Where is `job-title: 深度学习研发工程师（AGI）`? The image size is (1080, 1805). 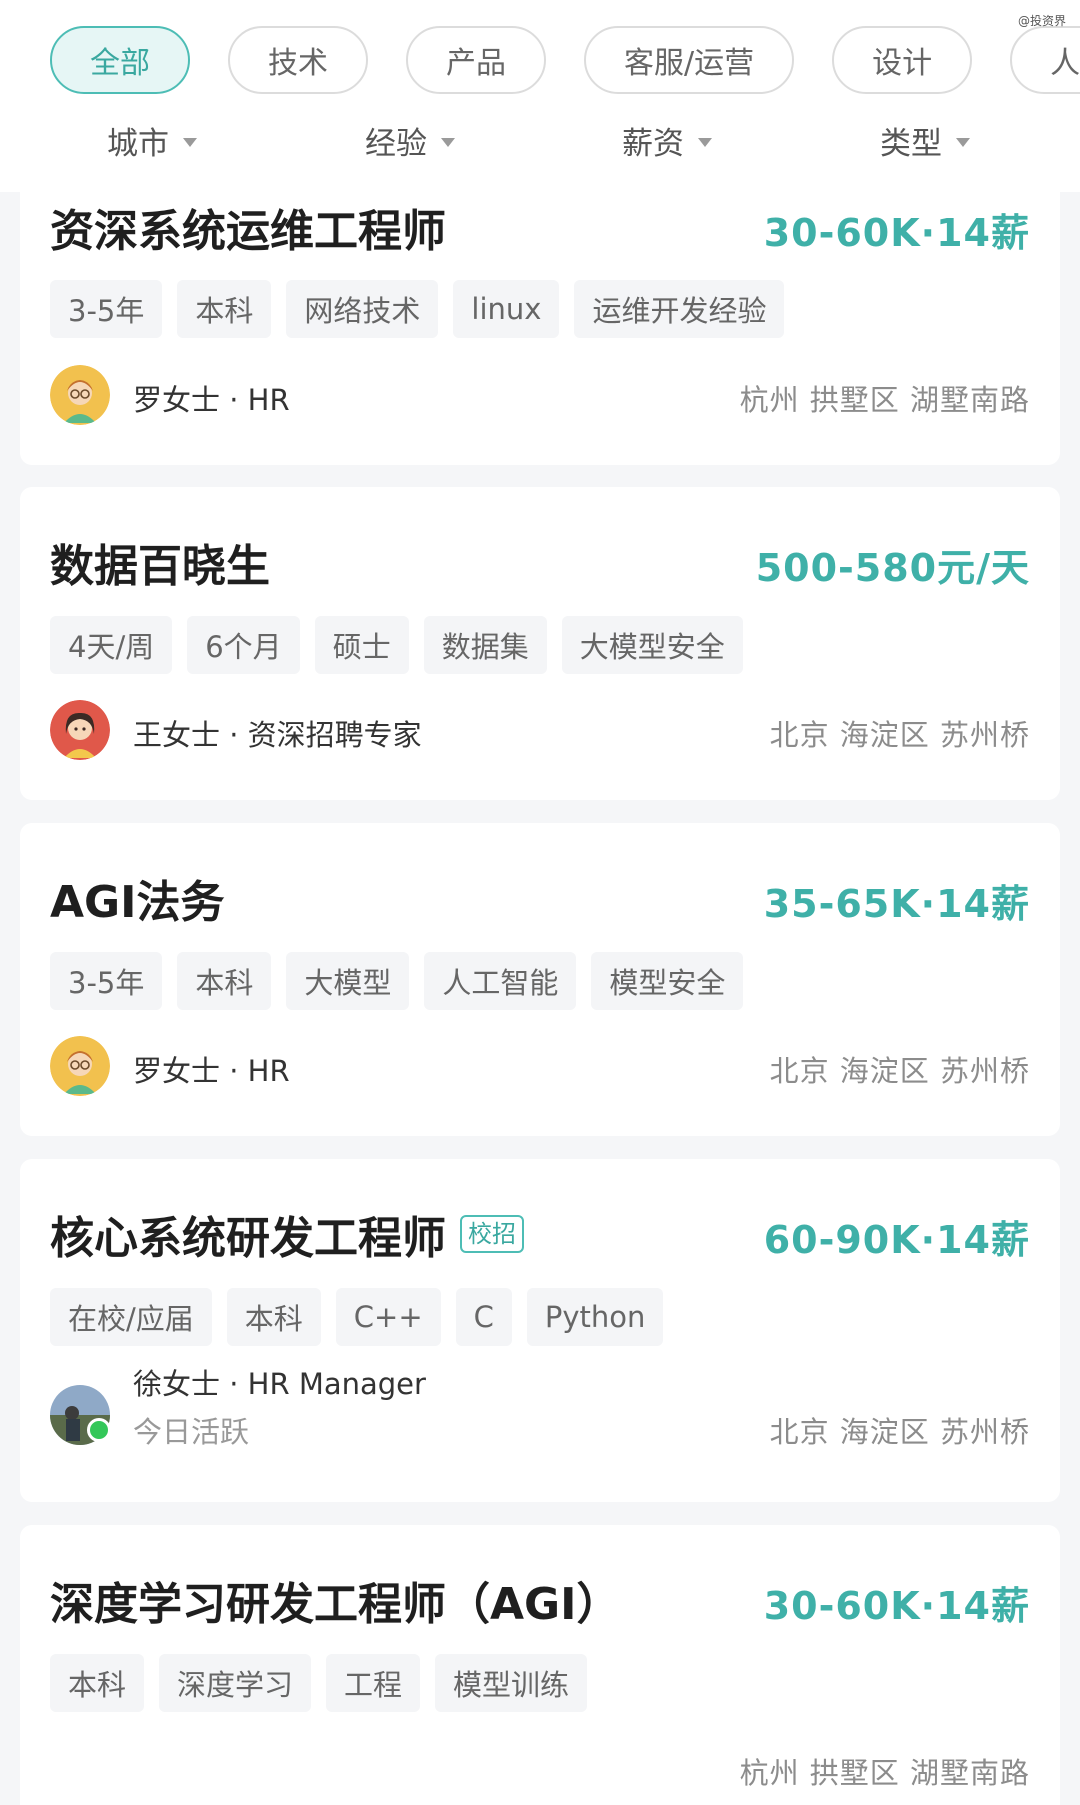 job-title: 深度学习研发工程师（AGI） is located at coordinates (335, 1604).